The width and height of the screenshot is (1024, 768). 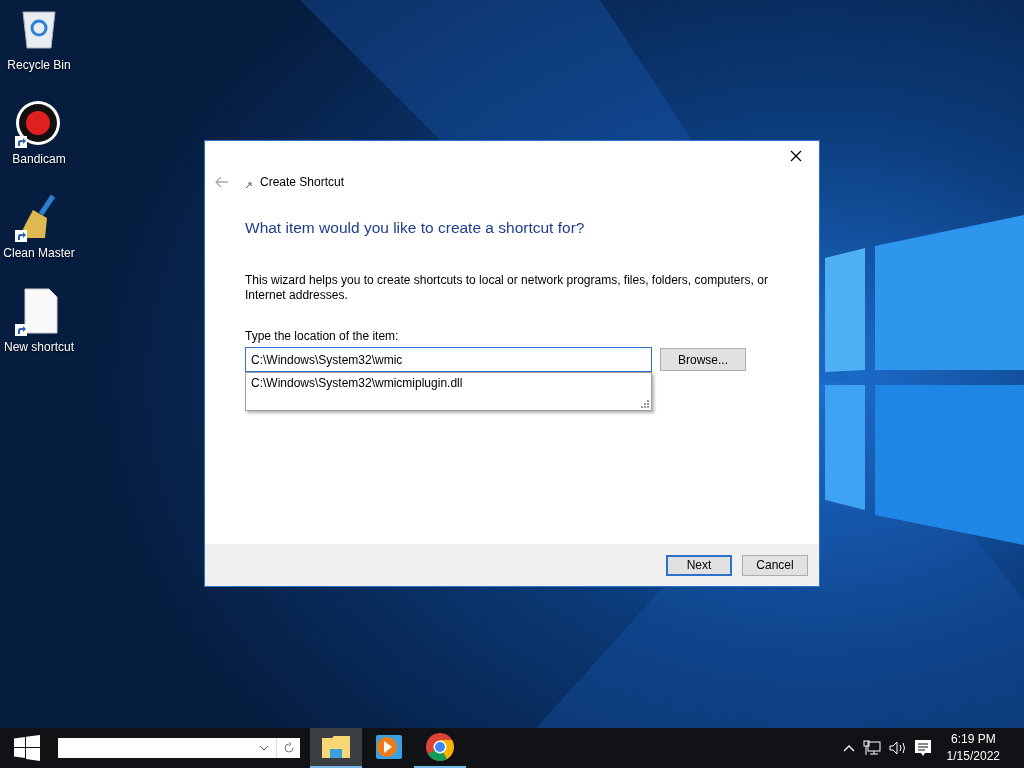 What do you see at coordinates (179, 748) in the screenshot?
I see `search-field` at bounding box center [179, 748].